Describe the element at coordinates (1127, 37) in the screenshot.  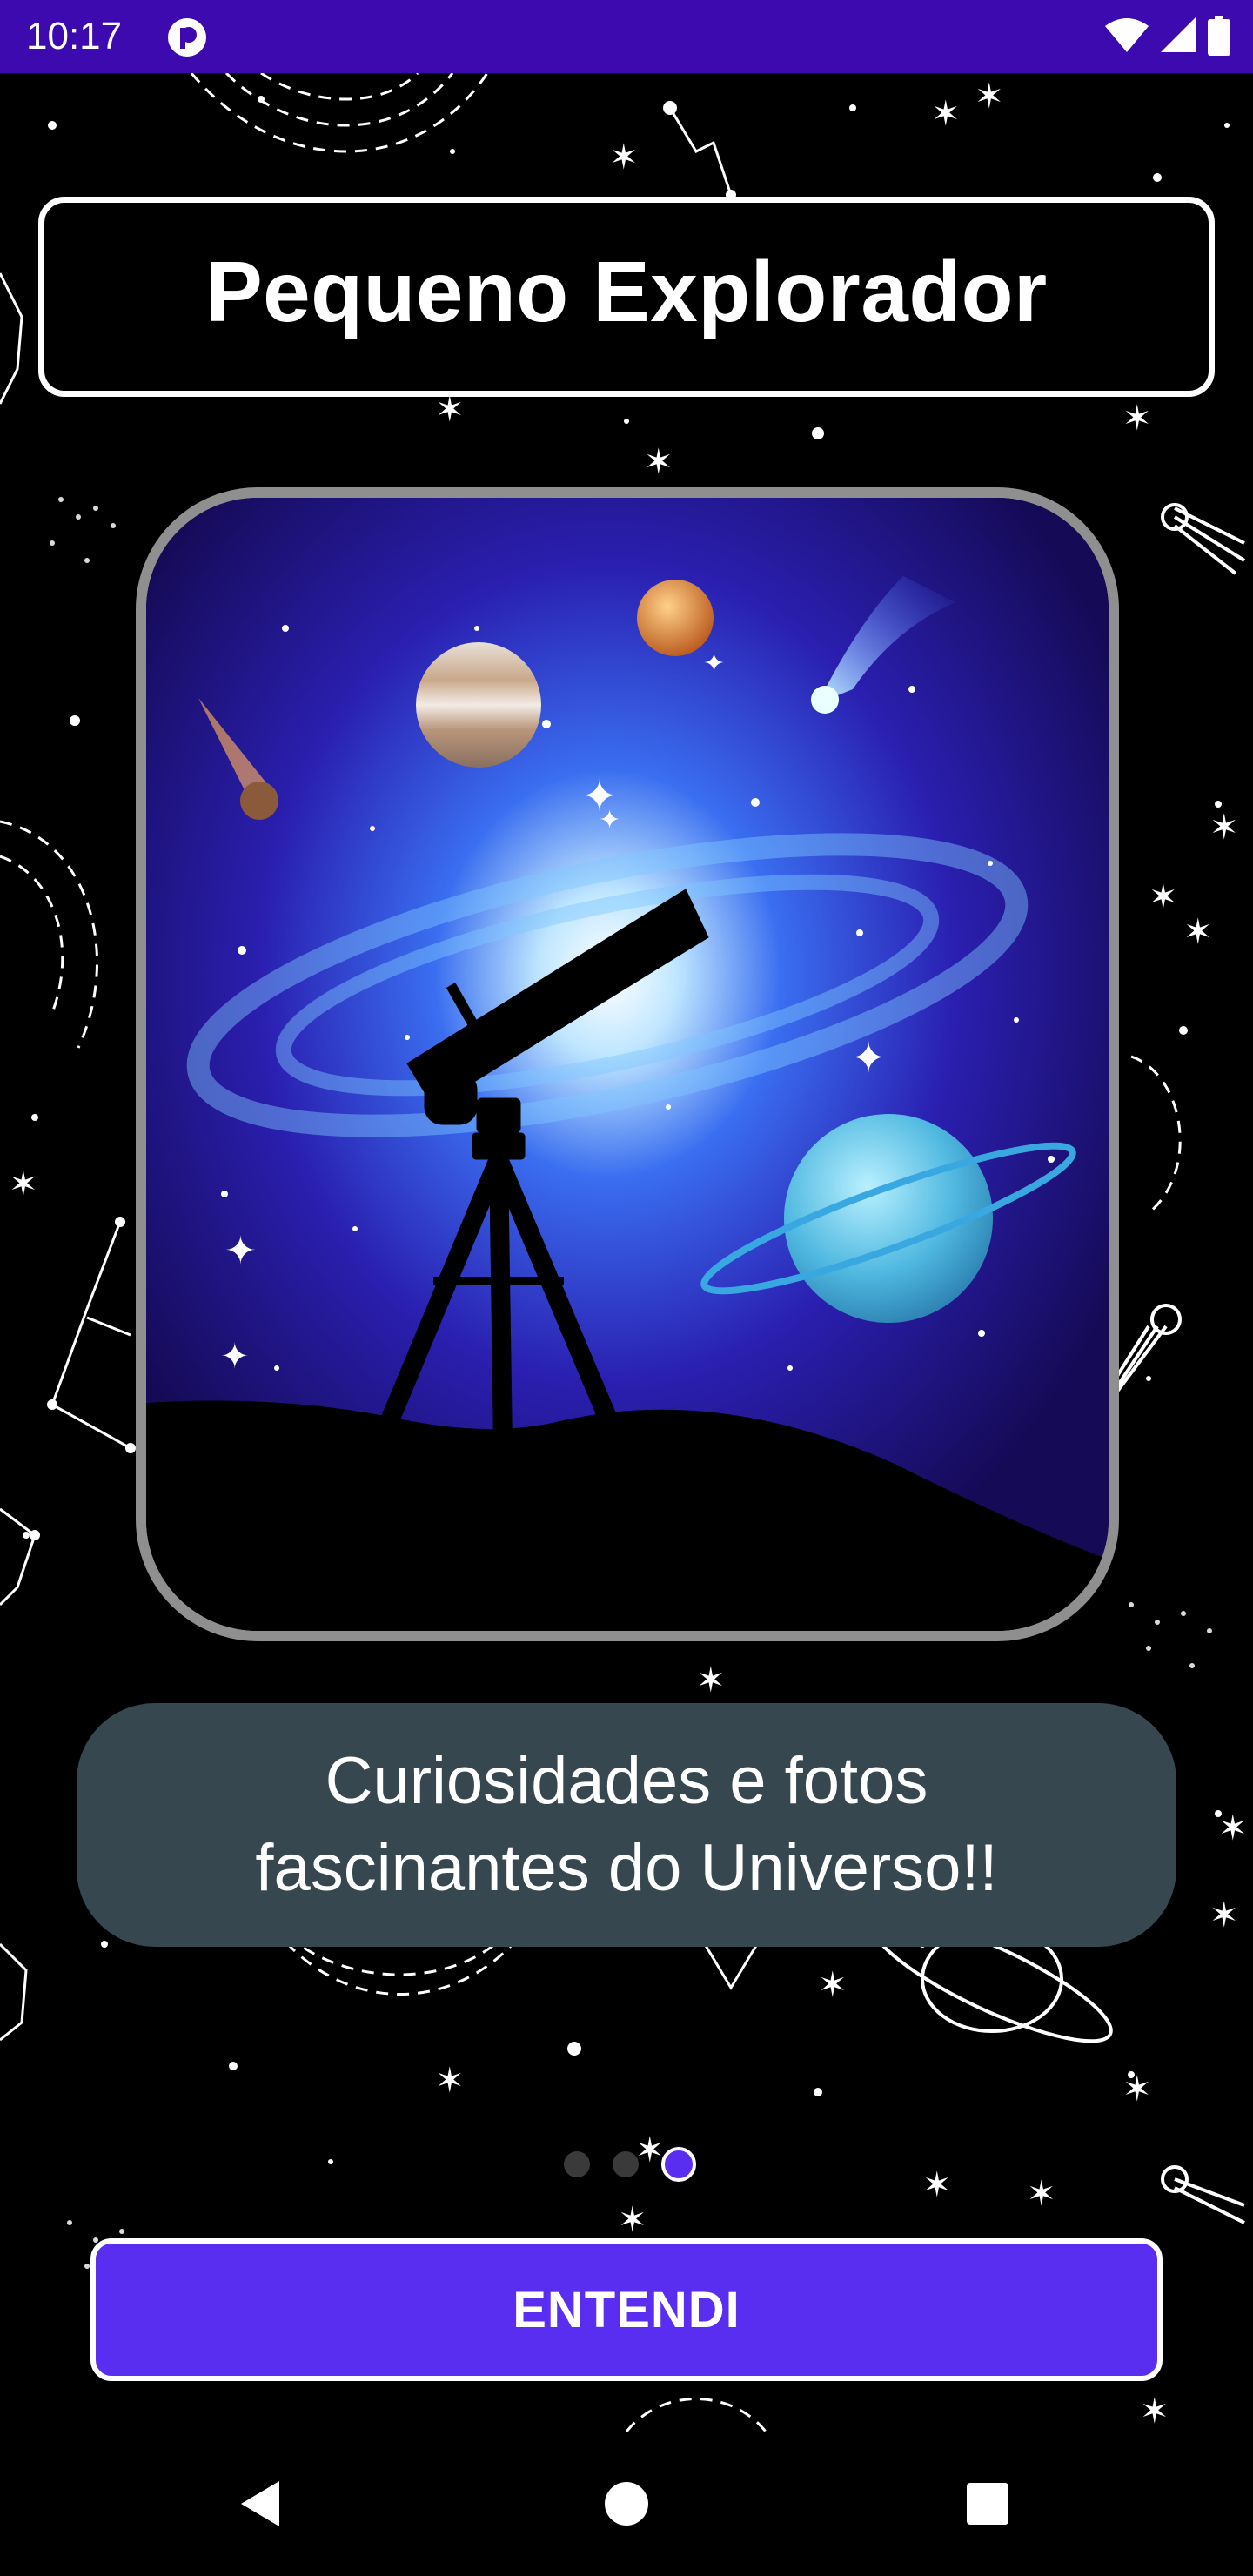
I see `wifi-icon` at that location.